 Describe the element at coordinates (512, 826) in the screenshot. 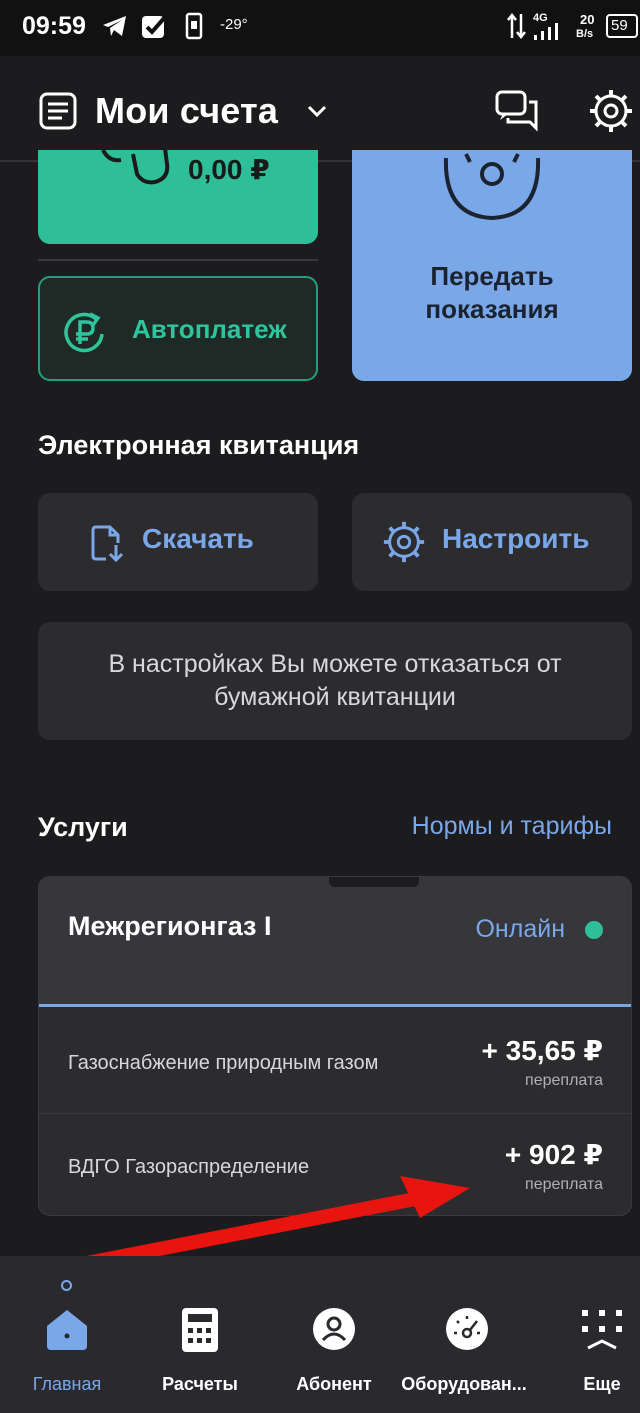

I see `tariffs-link: Нормы и тарифы` at that location.